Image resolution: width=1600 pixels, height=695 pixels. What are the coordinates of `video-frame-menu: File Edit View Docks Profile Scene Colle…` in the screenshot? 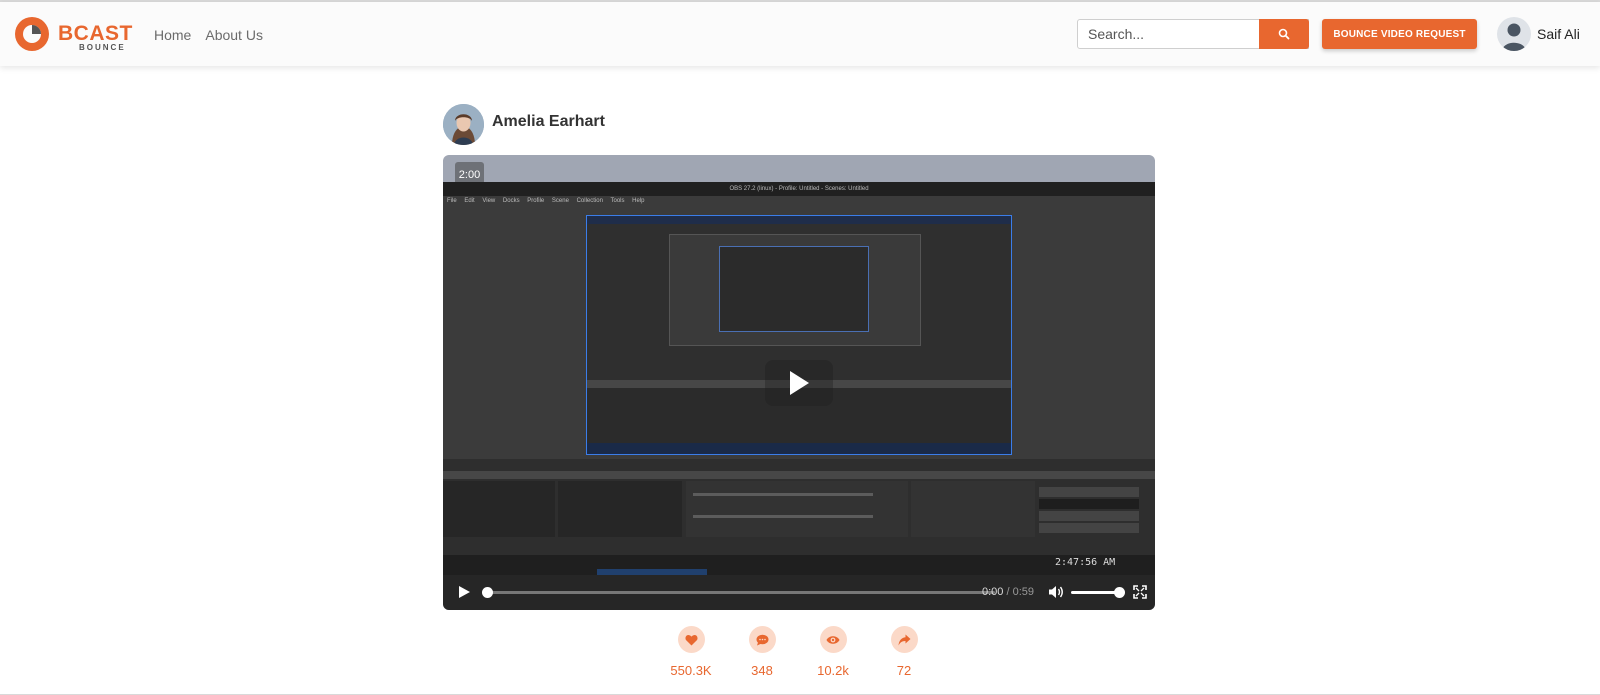 It's located at (546, 201).